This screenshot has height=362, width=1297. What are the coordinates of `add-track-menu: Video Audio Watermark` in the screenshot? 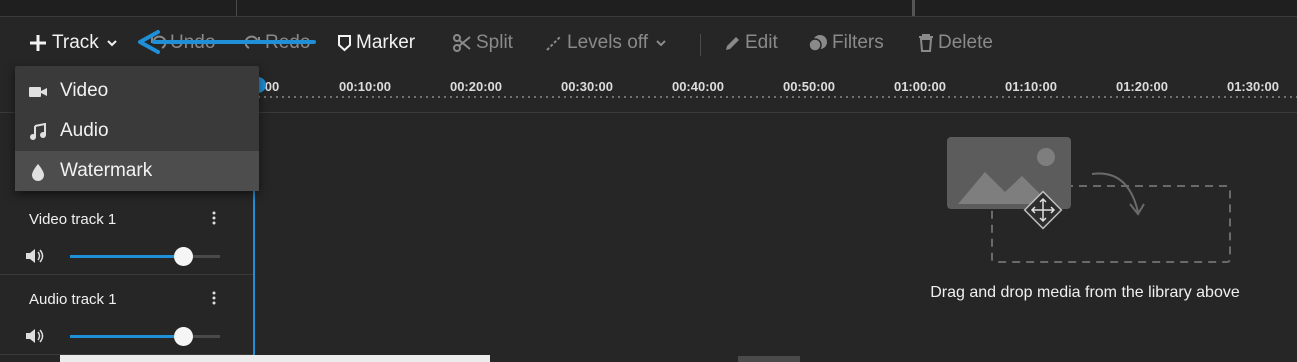 It's located at (137, 128).